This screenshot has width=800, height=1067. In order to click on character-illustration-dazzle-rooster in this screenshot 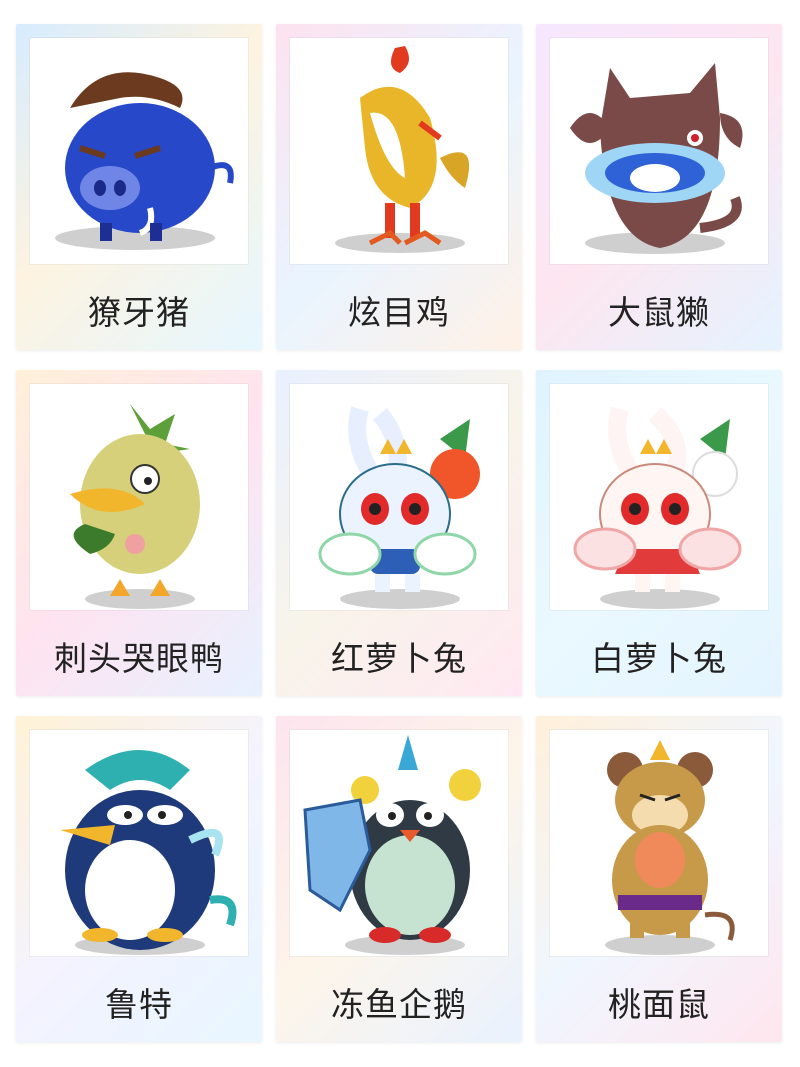, I will do `click(399, 151)`.